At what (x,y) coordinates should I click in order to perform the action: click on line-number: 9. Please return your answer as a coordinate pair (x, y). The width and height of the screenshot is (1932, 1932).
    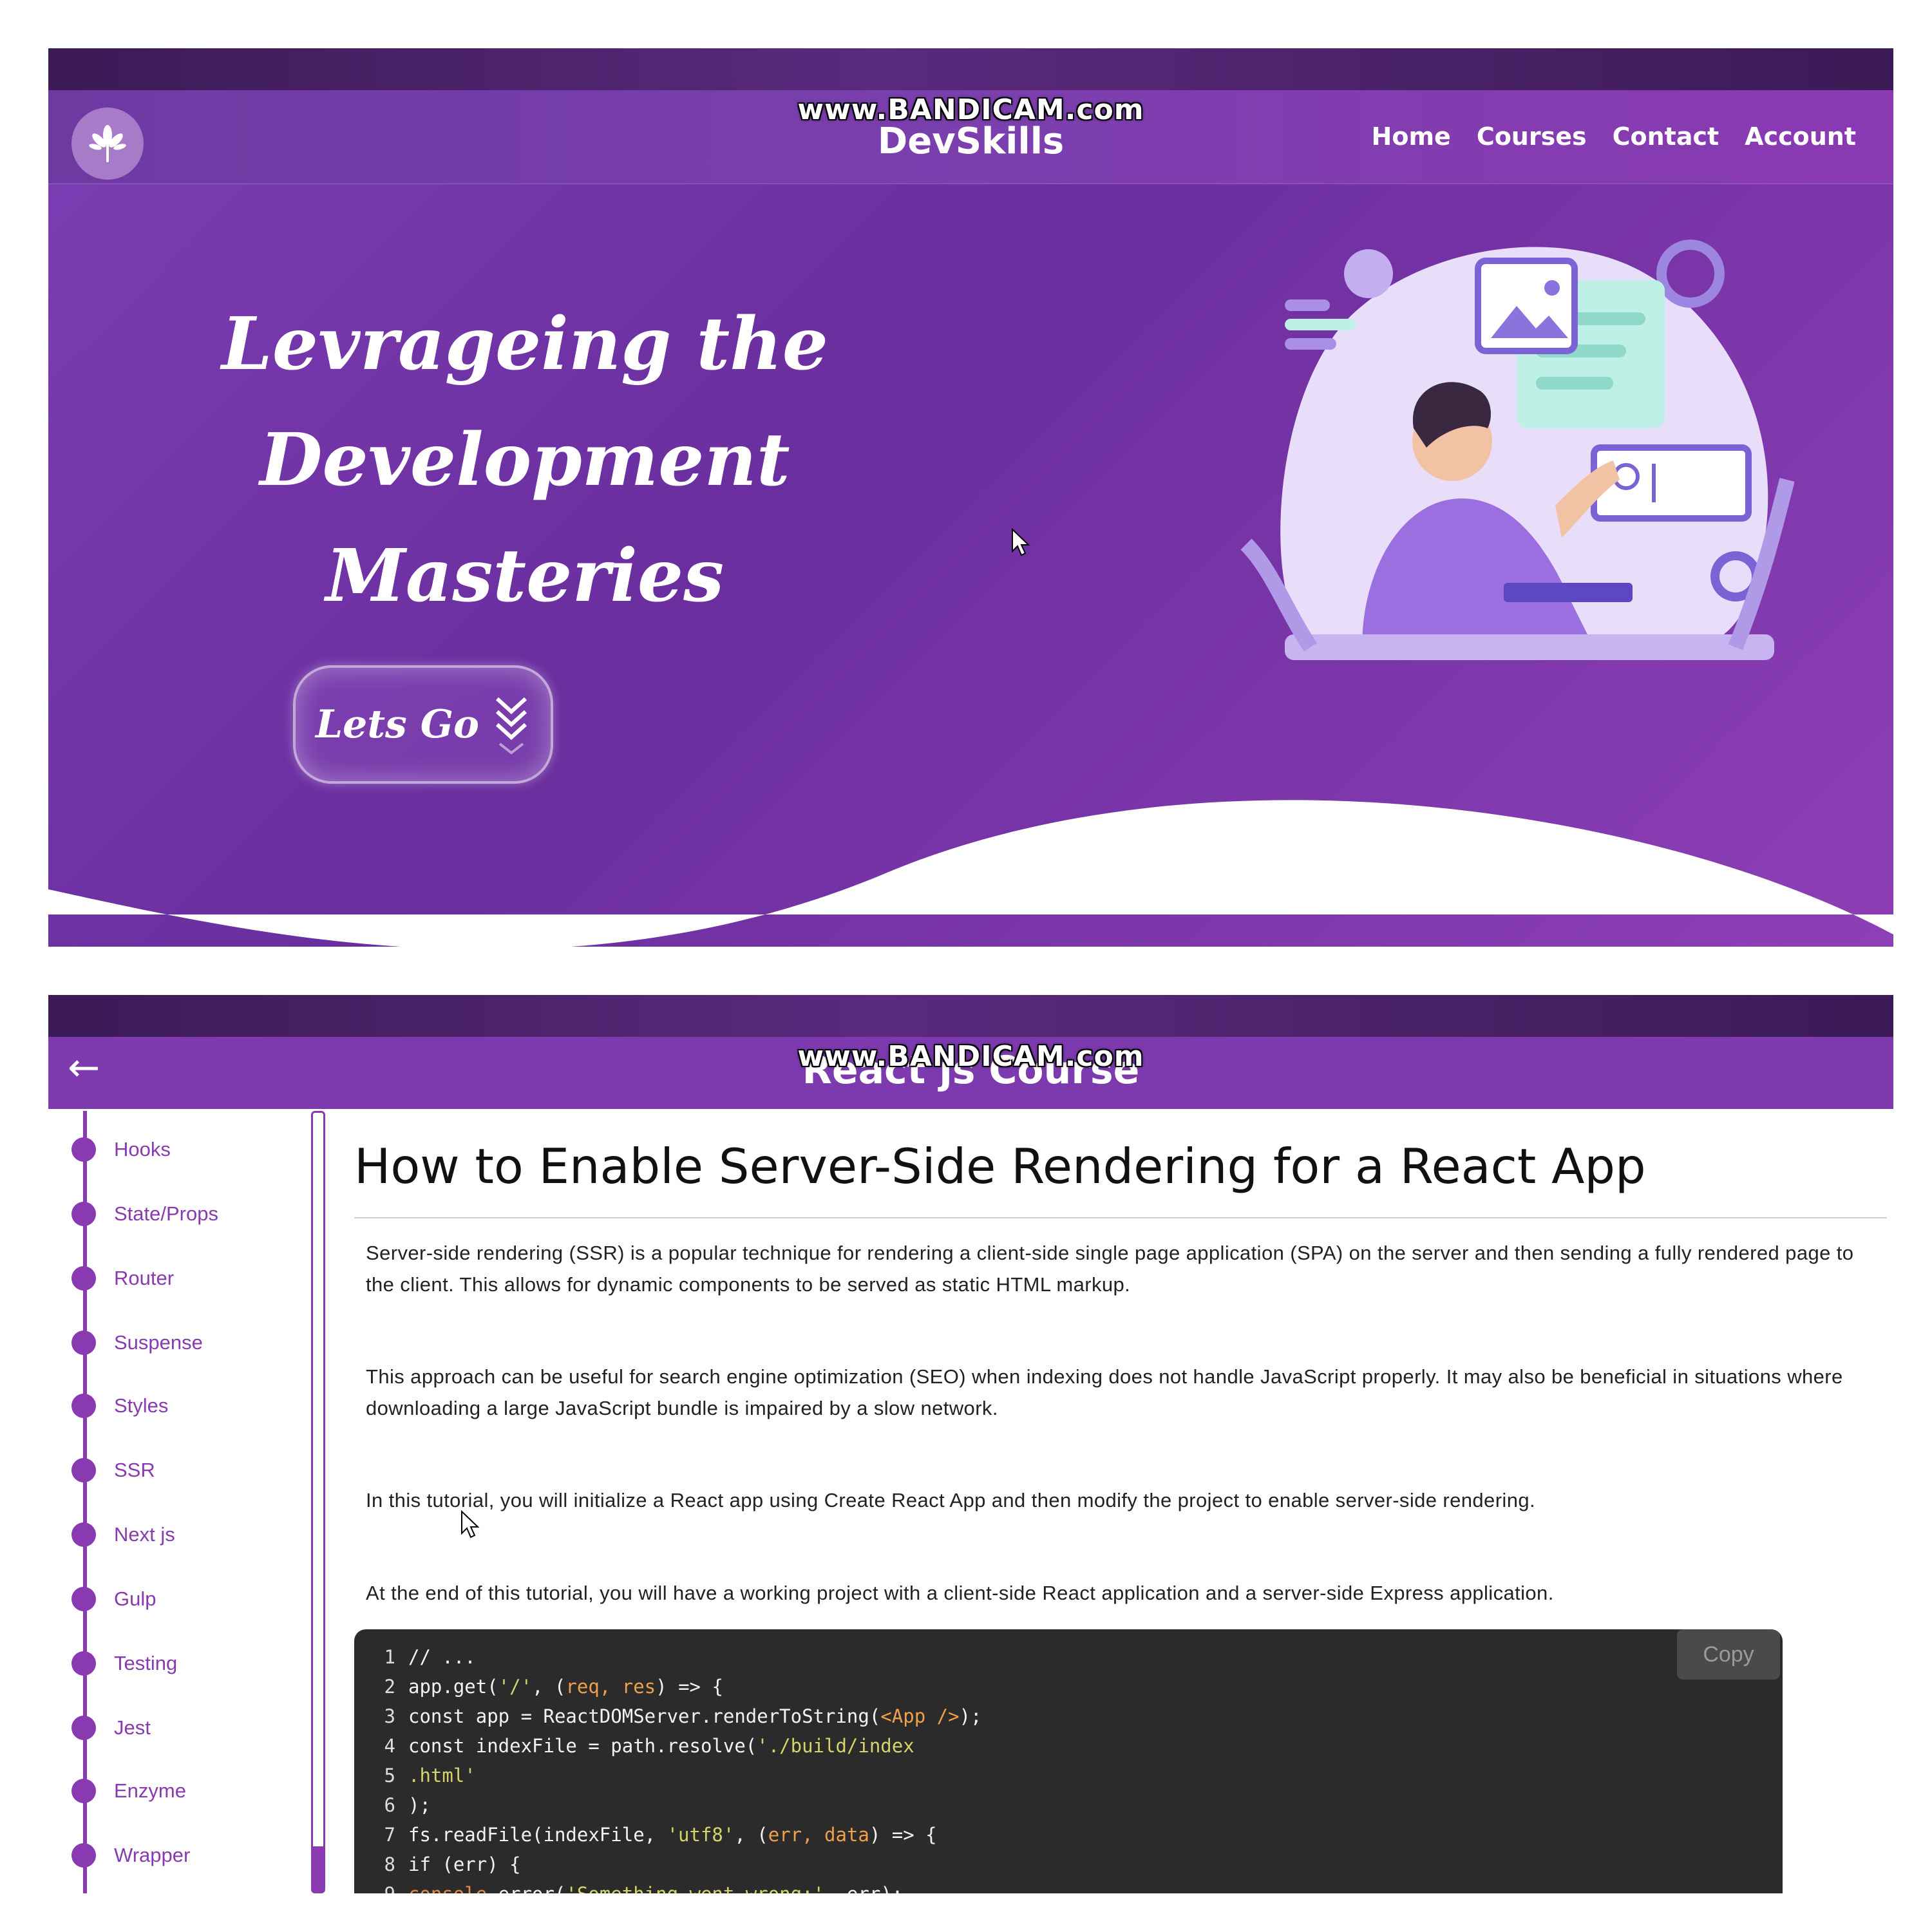
    Looking at the image, I should click on (374, 1886).